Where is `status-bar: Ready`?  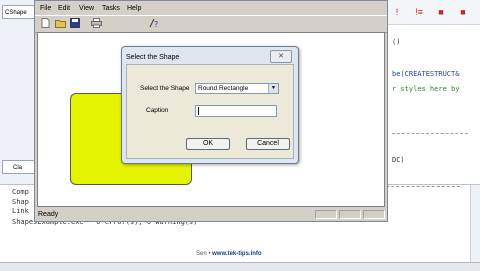
status-bar: Ready is located at coordinates (211, 214).